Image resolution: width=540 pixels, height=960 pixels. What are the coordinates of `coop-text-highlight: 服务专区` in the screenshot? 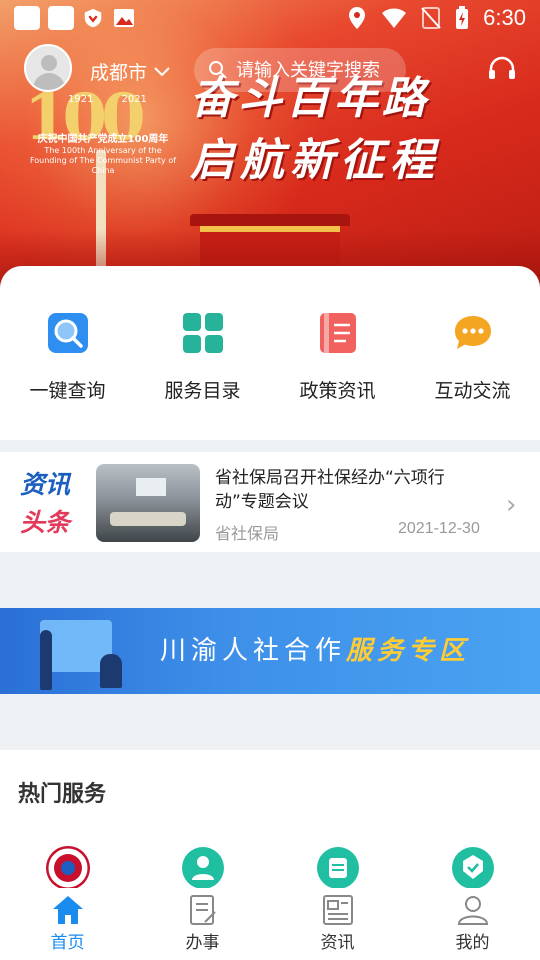 It's located at (408, 651).